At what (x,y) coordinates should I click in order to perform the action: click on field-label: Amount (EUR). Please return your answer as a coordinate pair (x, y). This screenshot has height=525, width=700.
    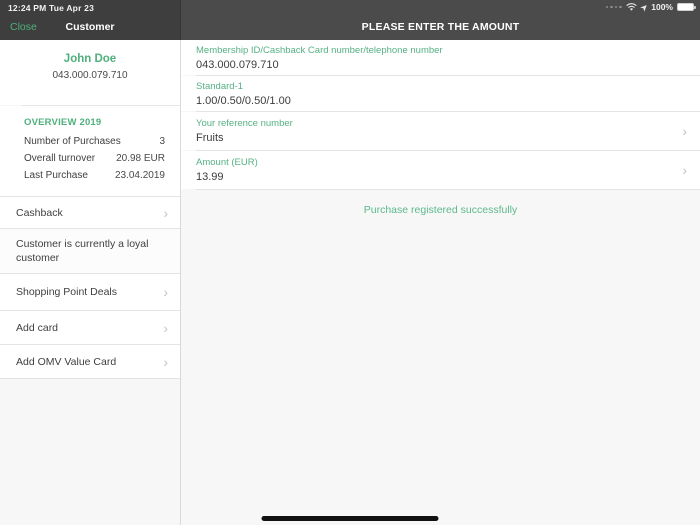
    Looking at the image, I should click on (227, 162).